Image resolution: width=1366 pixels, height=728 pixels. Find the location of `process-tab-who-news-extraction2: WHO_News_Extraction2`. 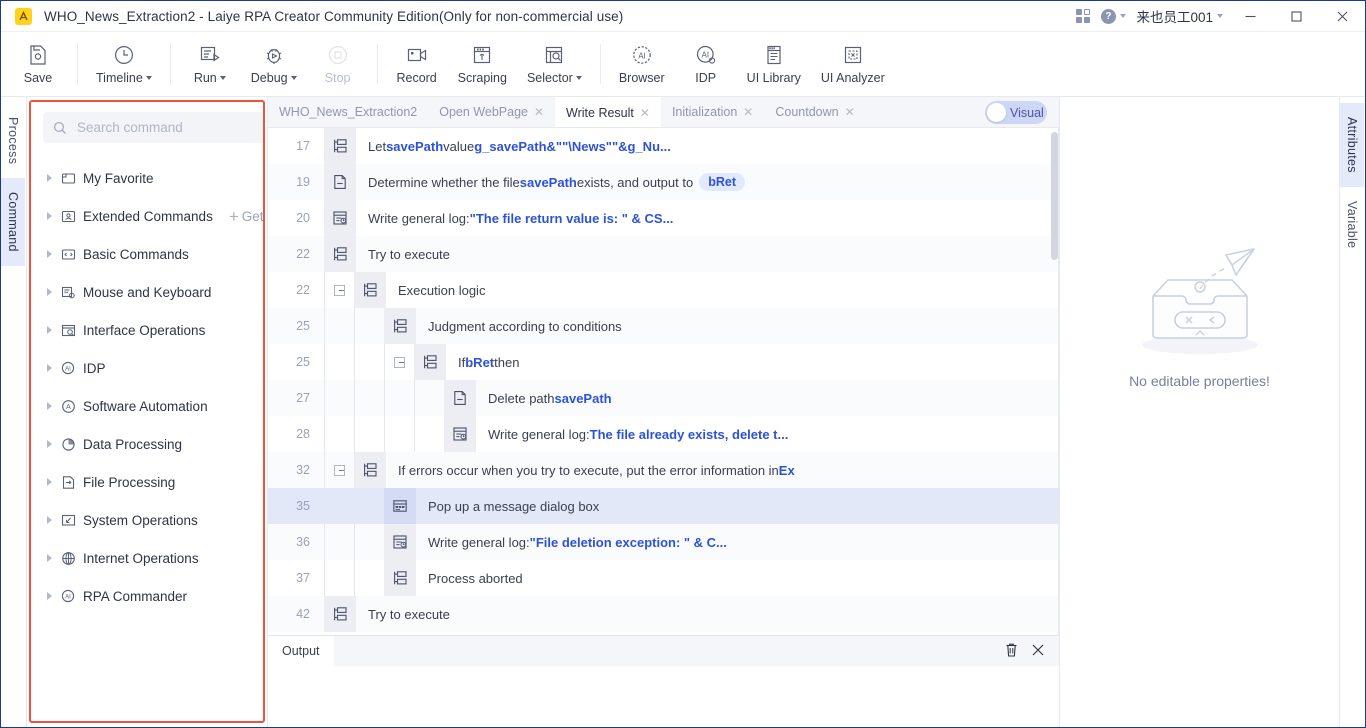

process-tab-who-news-extraction2: WHO_News_Extraction2 is located at coordinates (348, 112).